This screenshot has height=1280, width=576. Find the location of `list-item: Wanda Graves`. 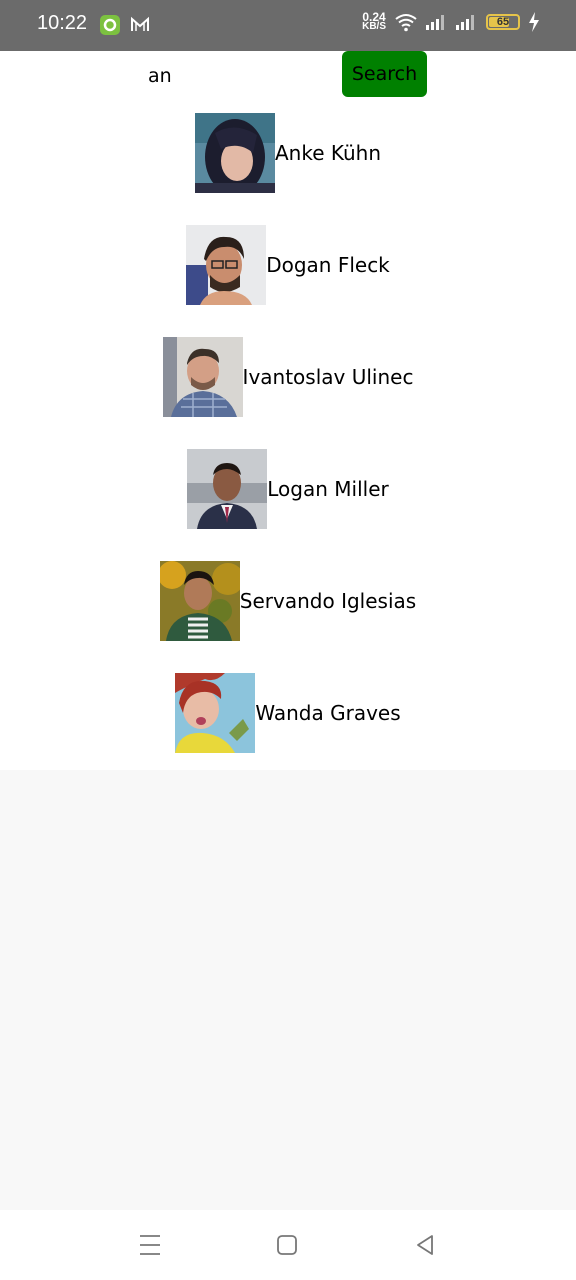

list-item: Wanda Graves is located at coordinates (288, 729).